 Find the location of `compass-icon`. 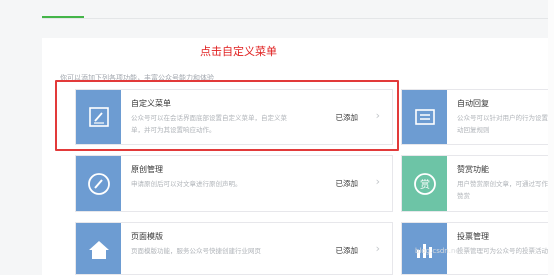

compass-icon is located at coordinates (98, 183).